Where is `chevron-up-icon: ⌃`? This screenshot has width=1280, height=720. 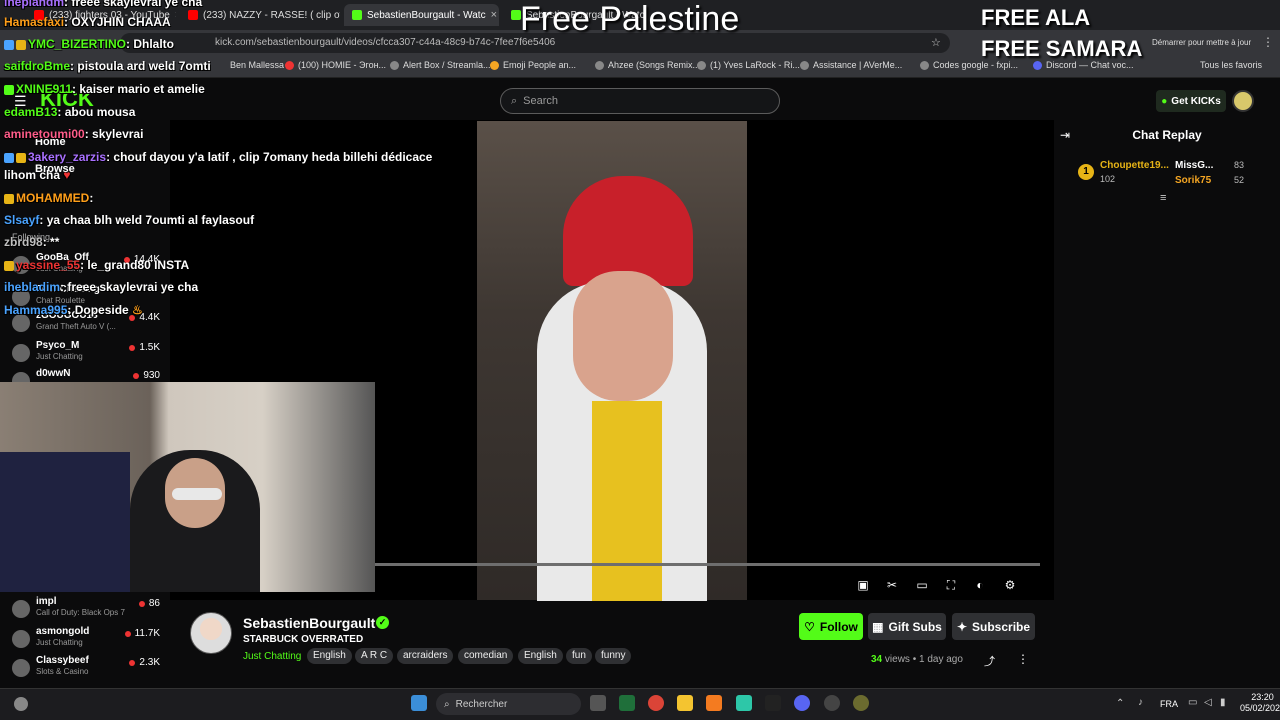 chevron-up-icon: ⌃ is located at coordinates (1120, 703).